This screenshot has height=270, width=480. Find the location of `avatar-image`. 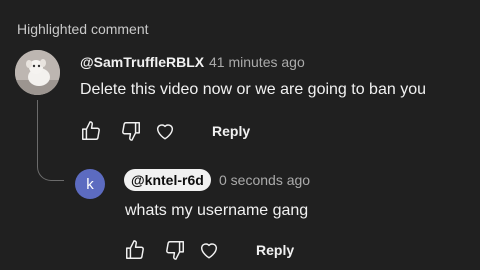

avatar-image is located at coordinates (37, 72).